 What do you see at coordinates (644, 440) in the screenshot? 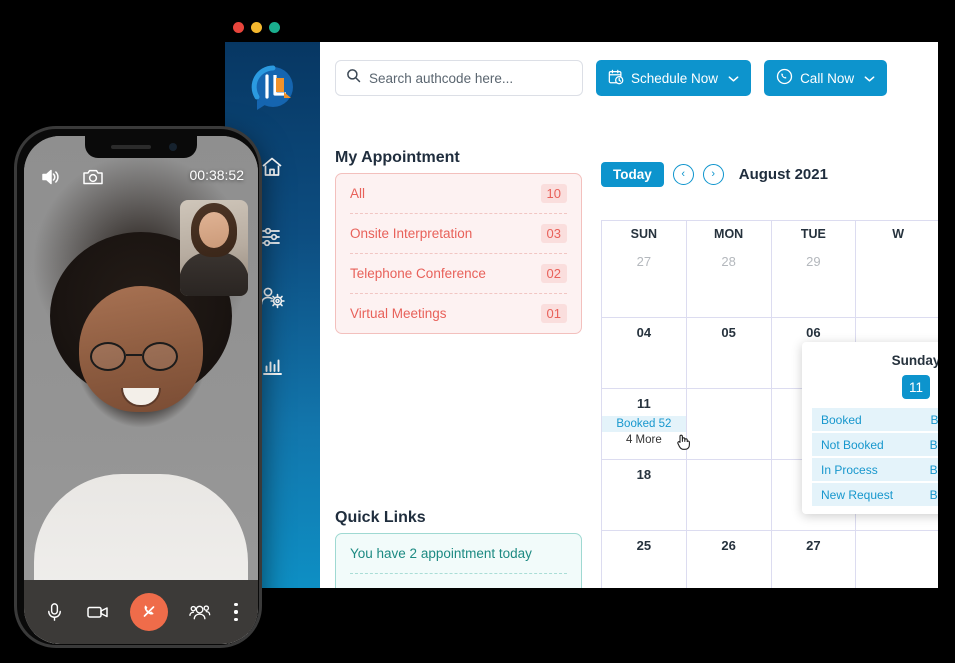
I see `calendar-more-link: 4 More` at bounding box center [644, 440].